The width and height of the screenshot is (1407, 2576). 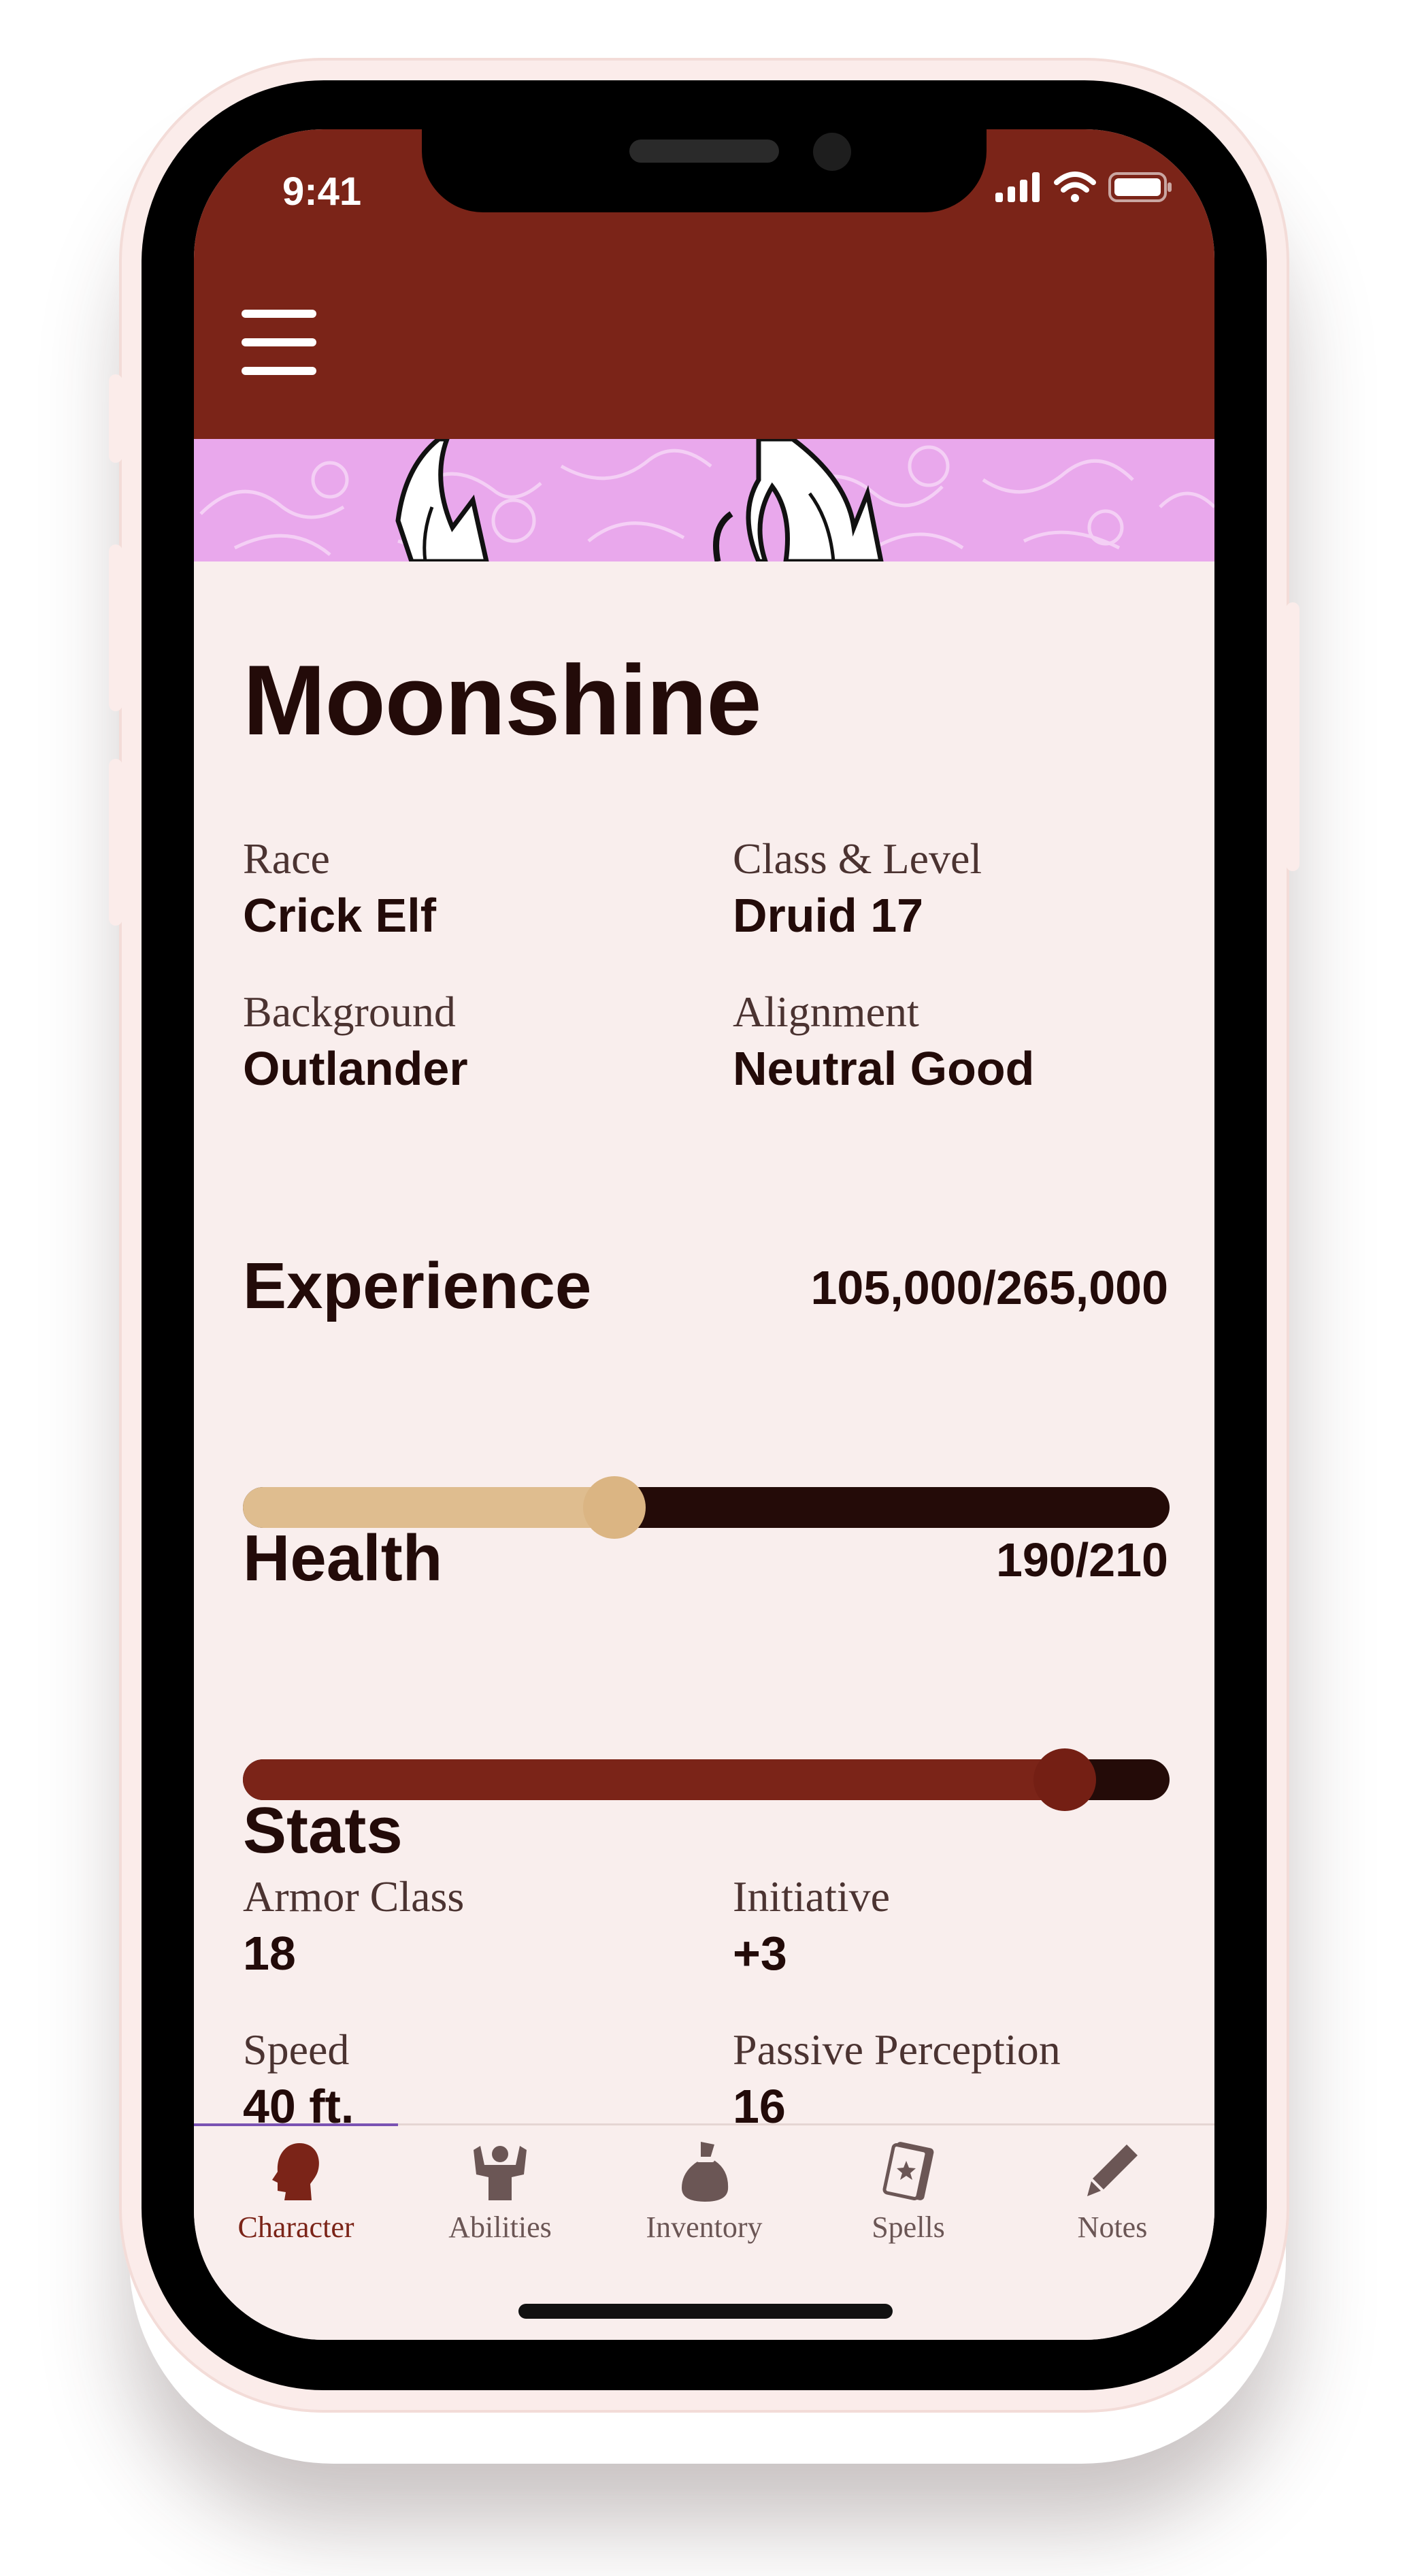 I want to click on status-icons, so click(x=1084, y=187).